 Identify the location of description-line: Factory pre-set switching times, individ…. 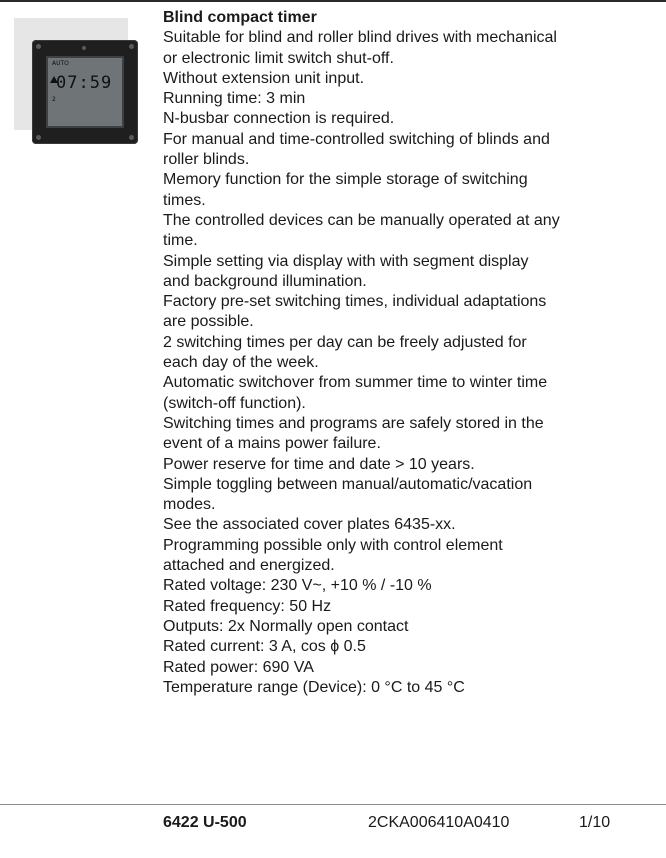
(355, 302).